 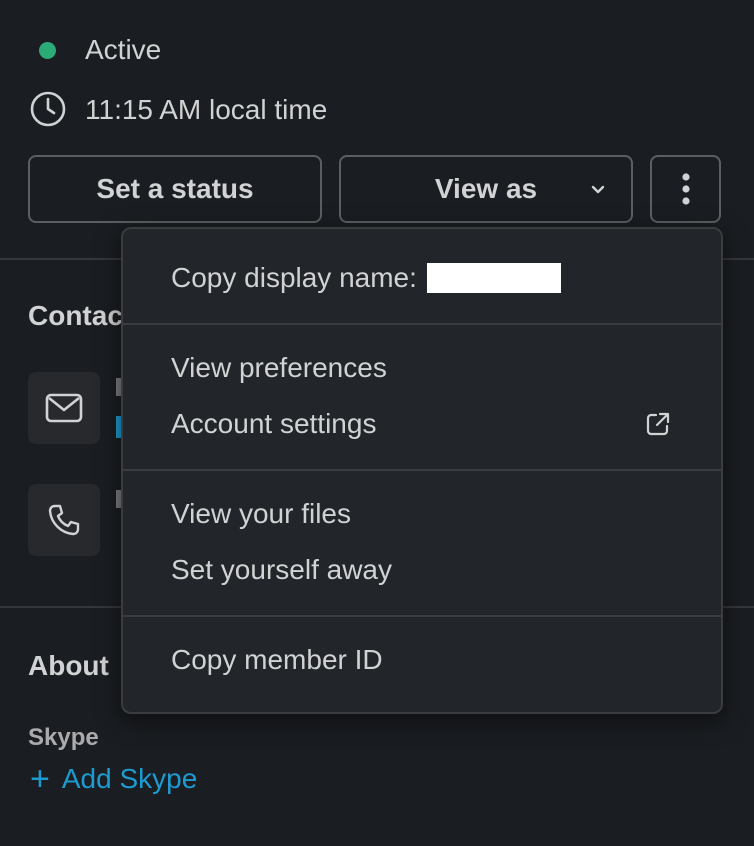 I want to click on more-actions-button, so click(x=685, y=189).